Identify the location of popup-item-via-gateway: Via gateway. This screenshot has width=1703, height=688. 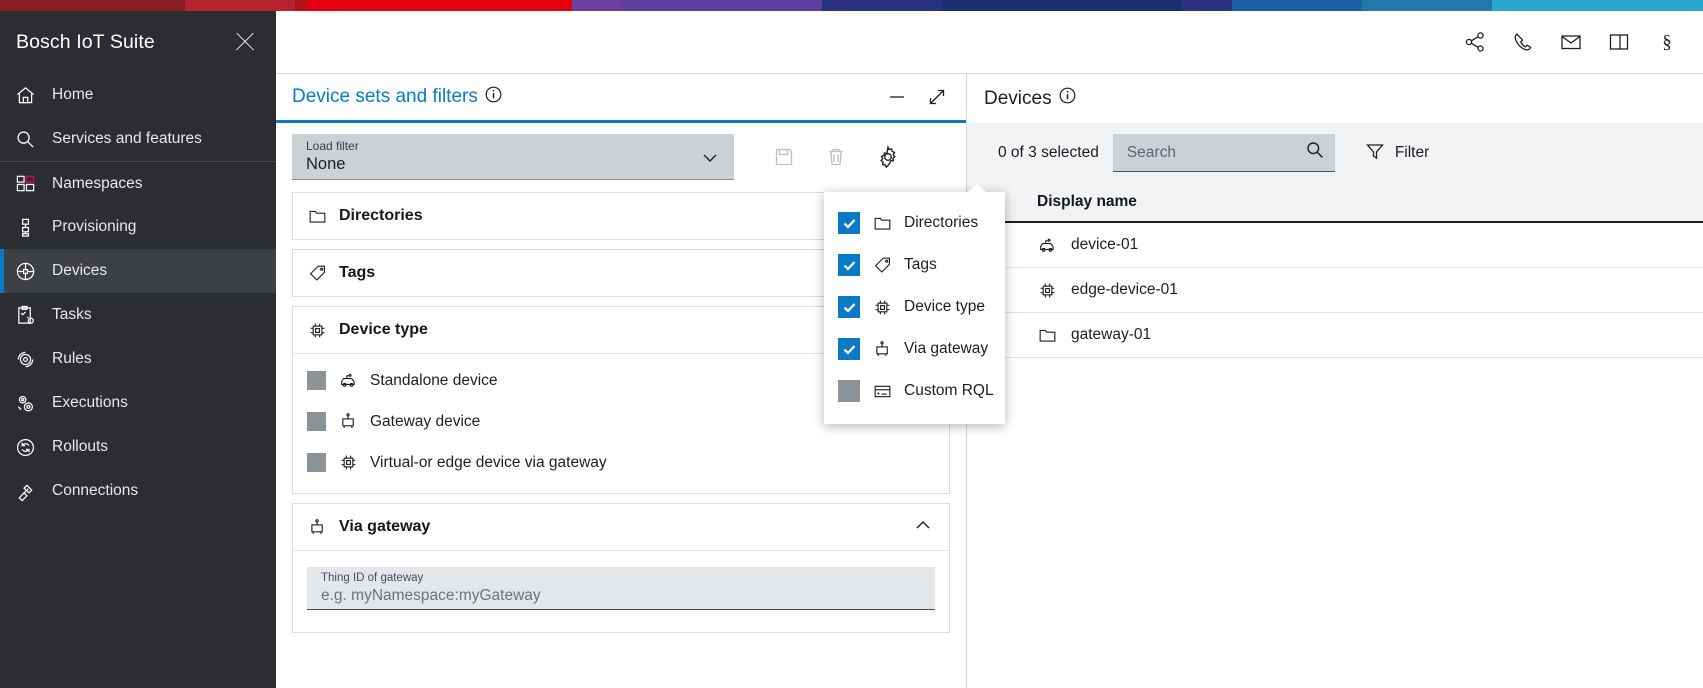
(914, 349).